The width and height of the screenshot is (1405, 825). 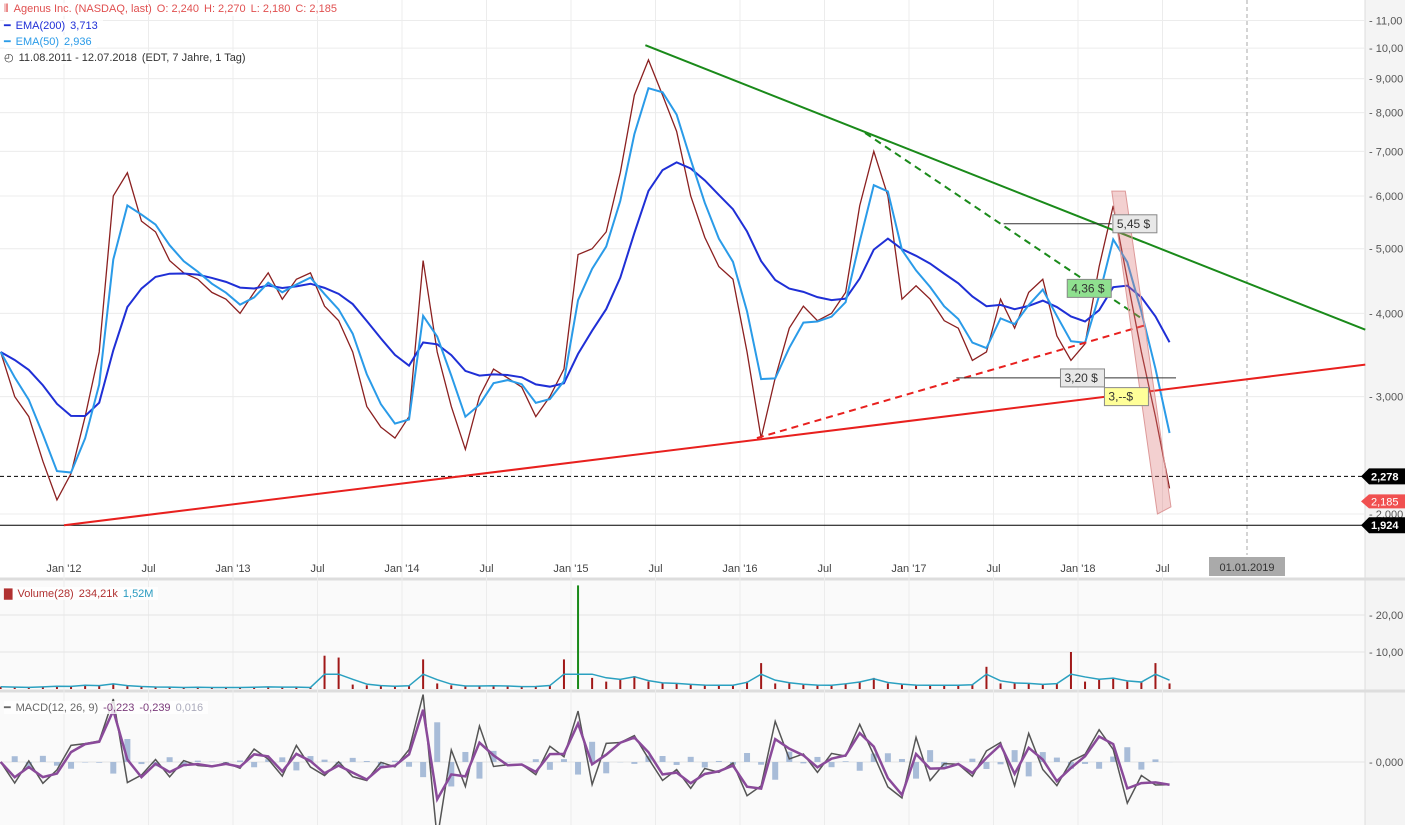 What do you see at coordinates (1386, 49) in the screenshot?
I see `price-tick-label: - 10,00` at bounding box center [1386, 49].